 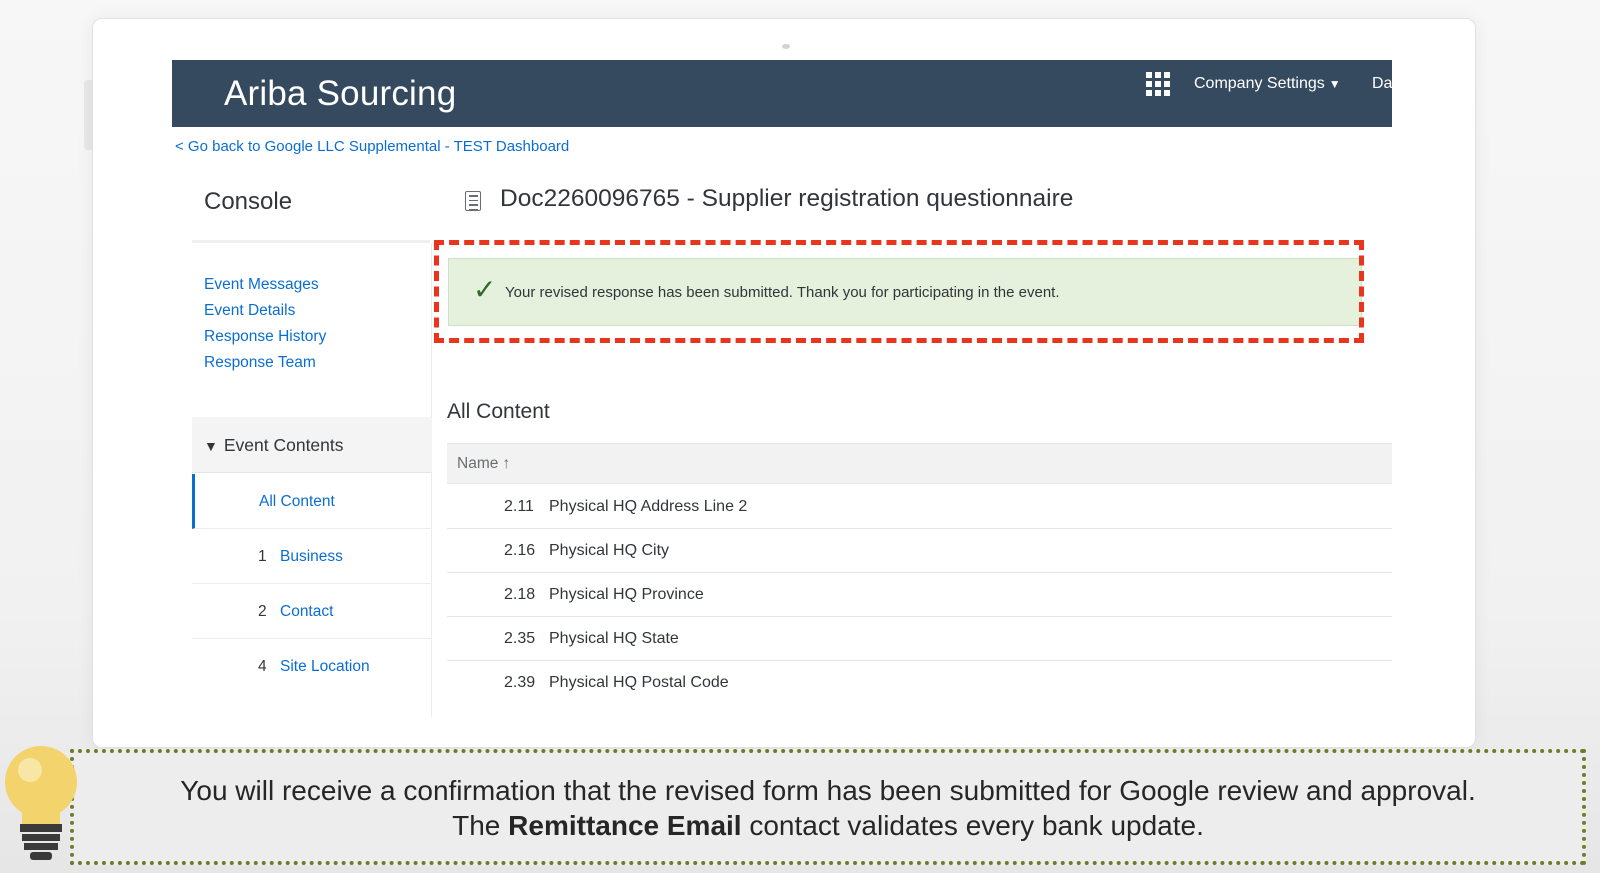 I want to click on all-content-title: All Content, so click(x=498, y=411).